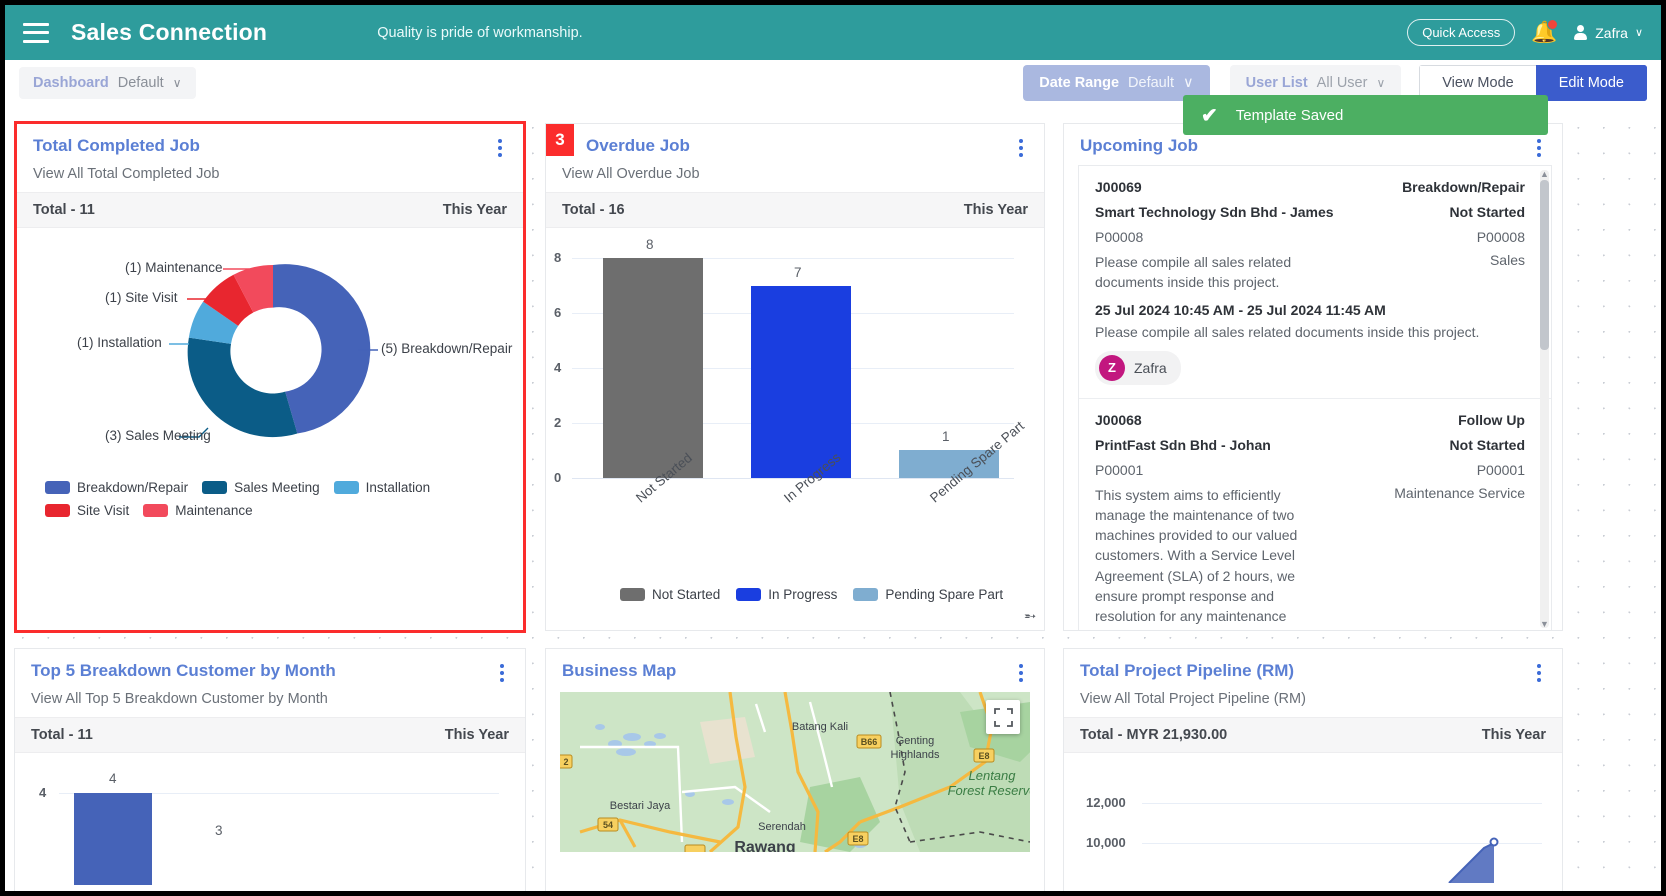  I want to click on ytick-2: 2, so click(558, 422).